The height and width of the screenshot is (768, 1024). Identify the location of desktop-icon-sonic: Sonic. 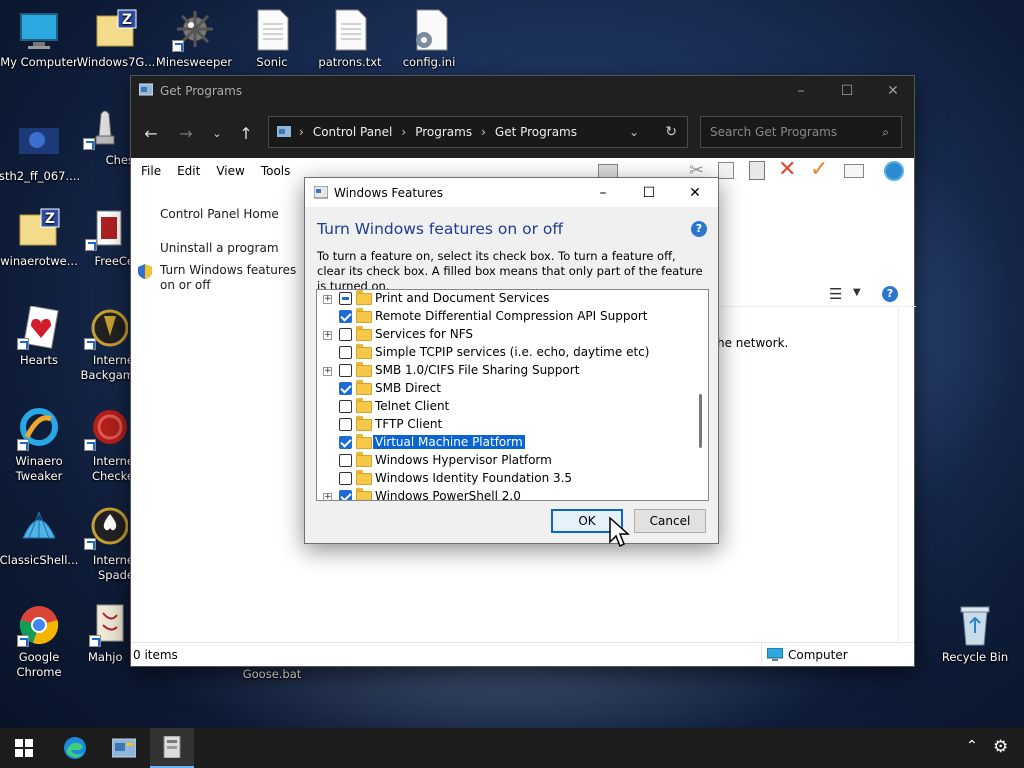
(272, 39).